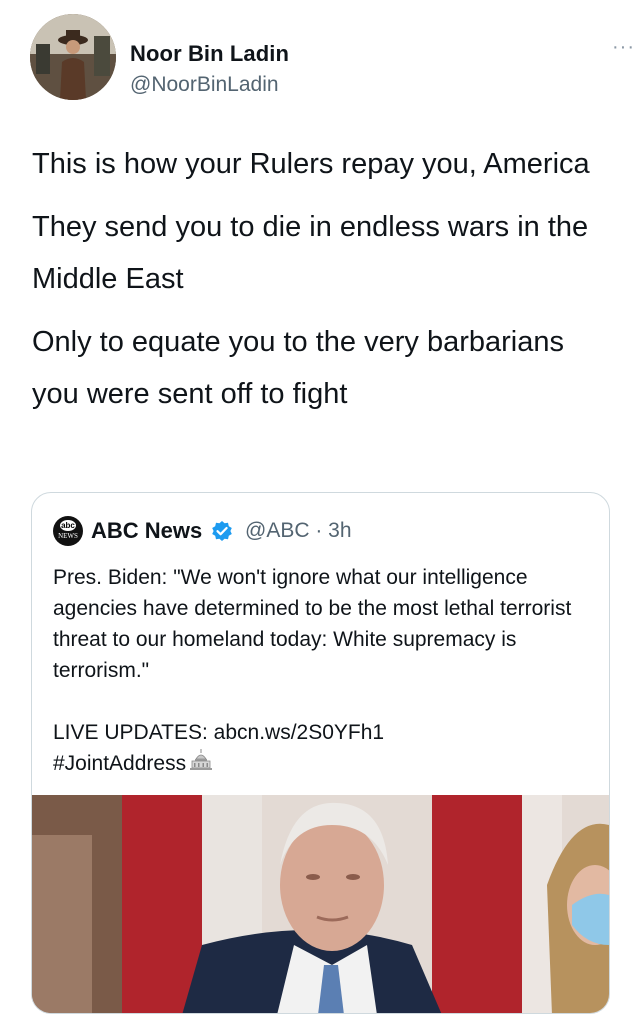 This screenshot has width=640, height=1014. Describe the element at coordinates (222, 531) in the screenshot. I see `verified-badge-icon` at that location.